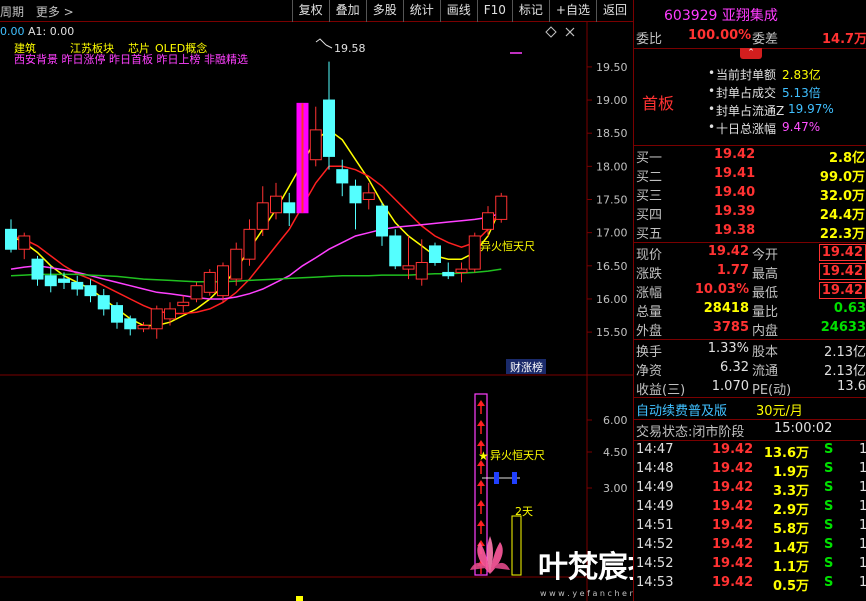 The height and width of the screenshot is (601, 866). I want to click on draw-line-button: 画线, so click(458, 11).